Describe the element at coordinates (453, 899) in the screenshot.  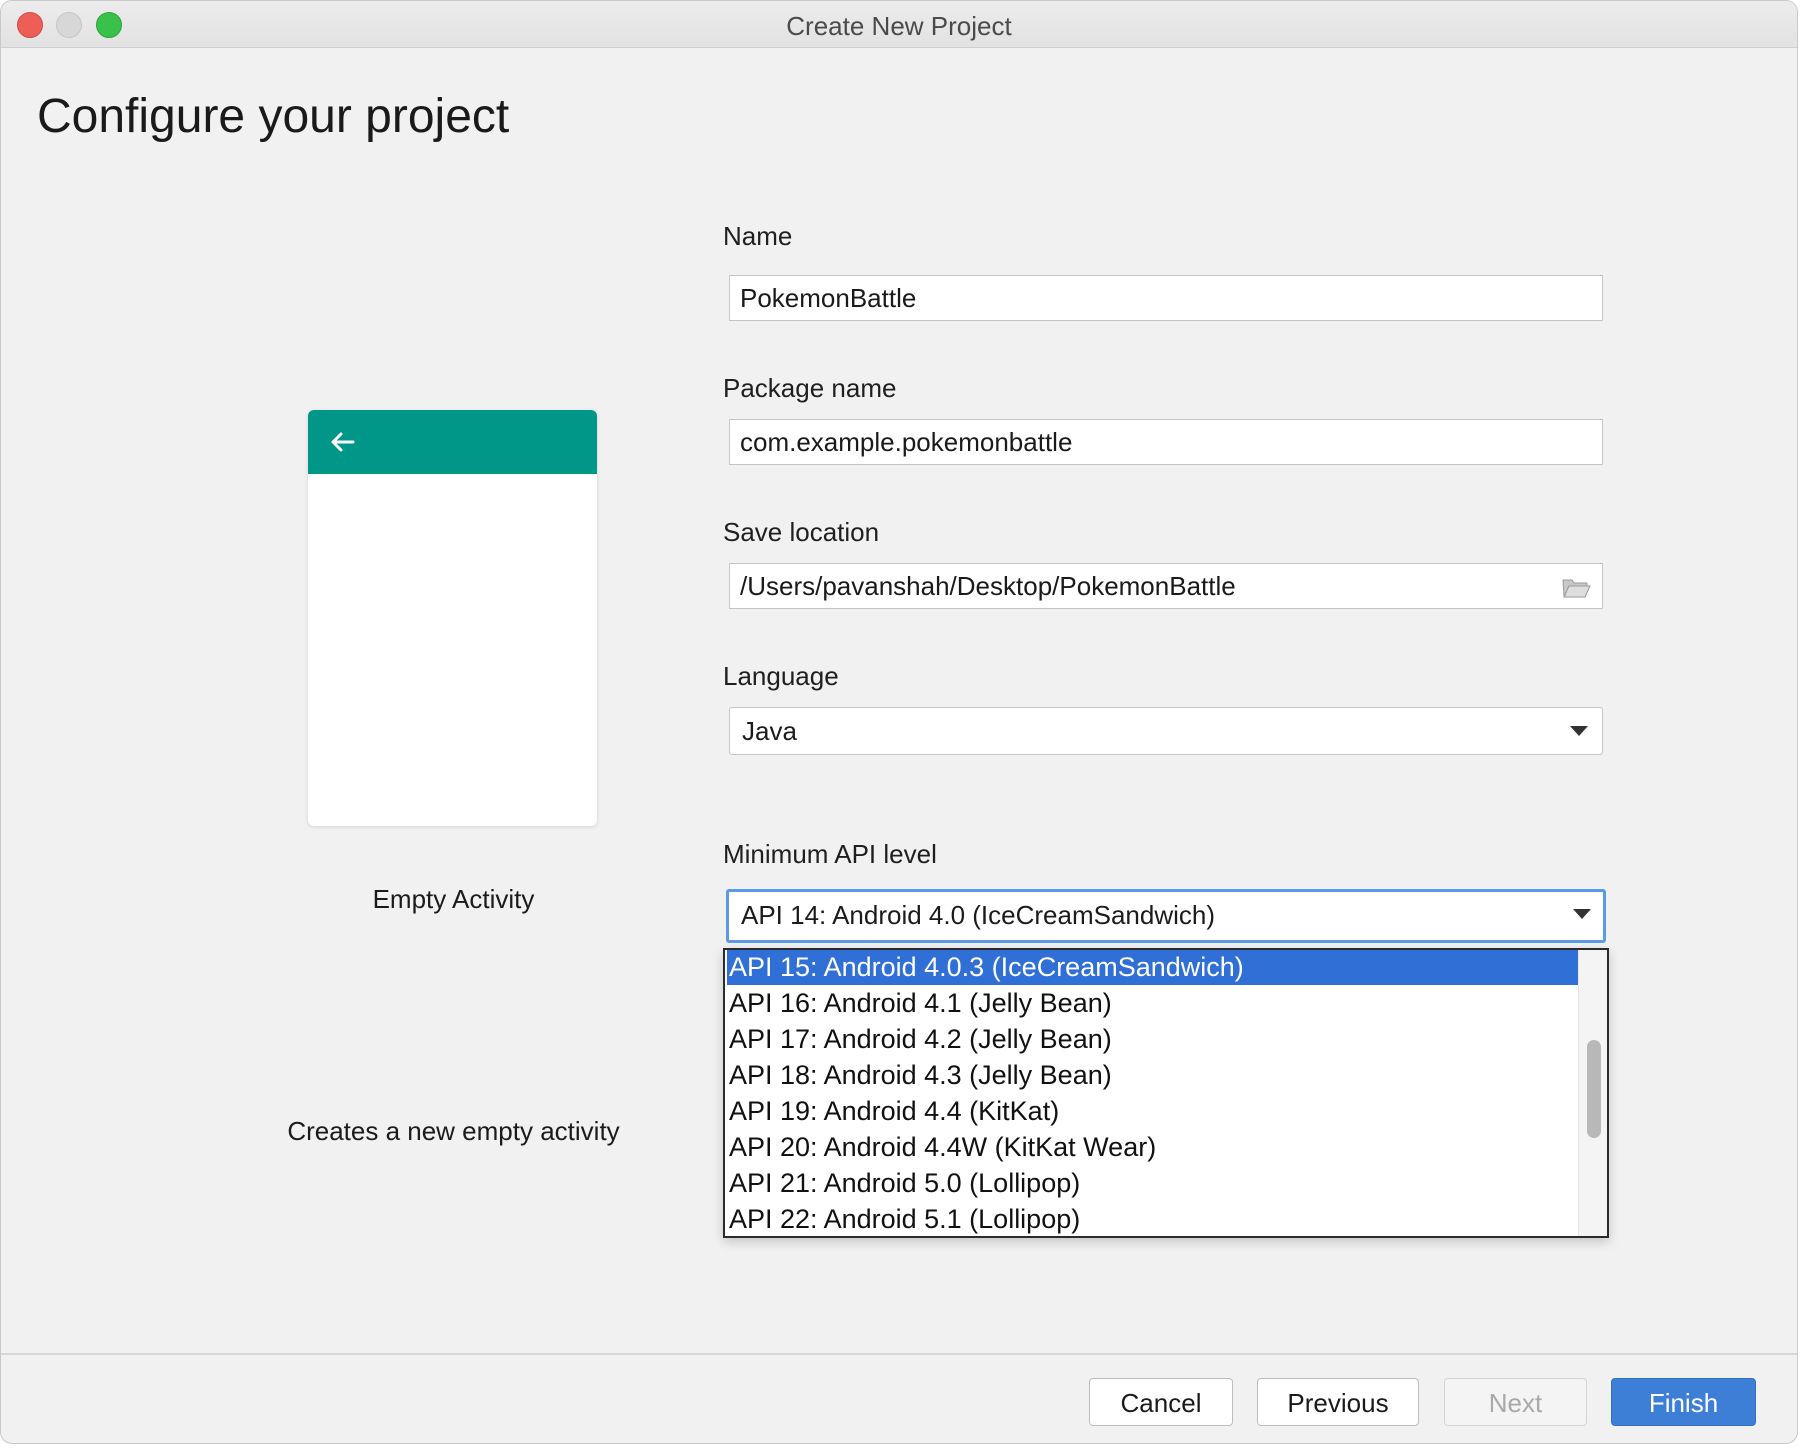
I see `activity-template-name: Empty Activity` at that location.